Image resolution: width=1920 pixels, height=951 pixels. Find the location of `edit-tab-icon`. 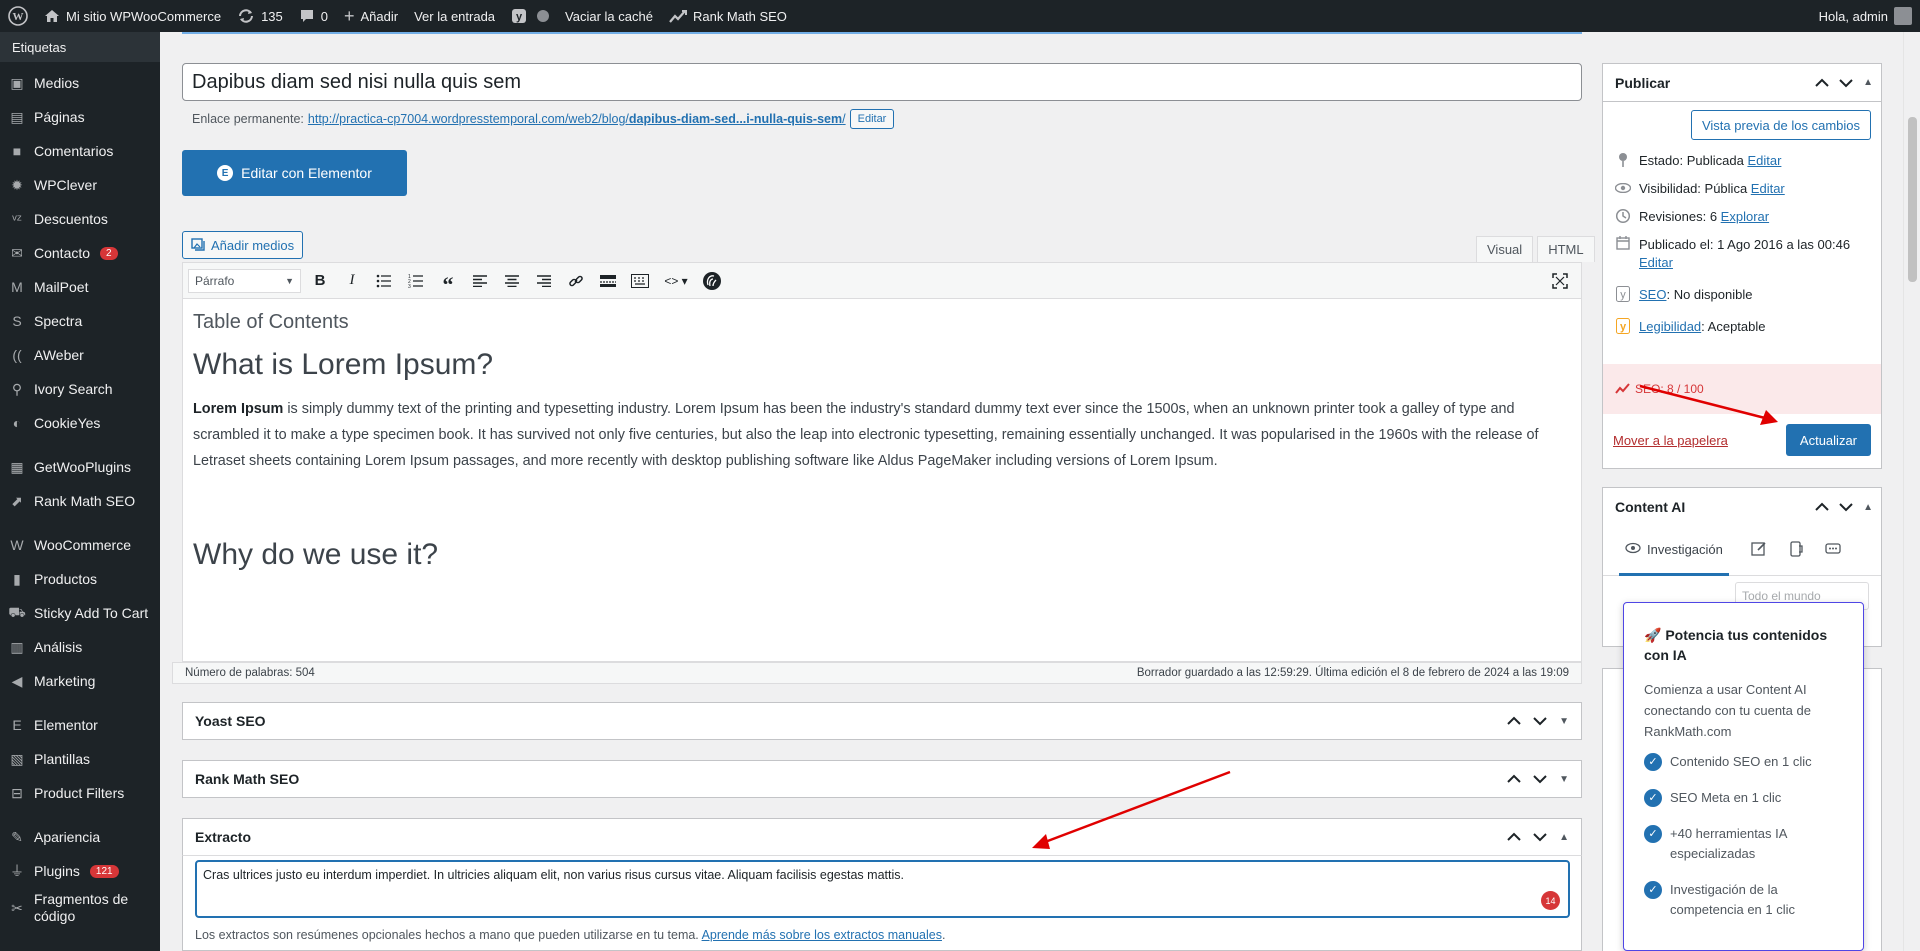

edit-tab-icon is located at coordinates (1759, 550).